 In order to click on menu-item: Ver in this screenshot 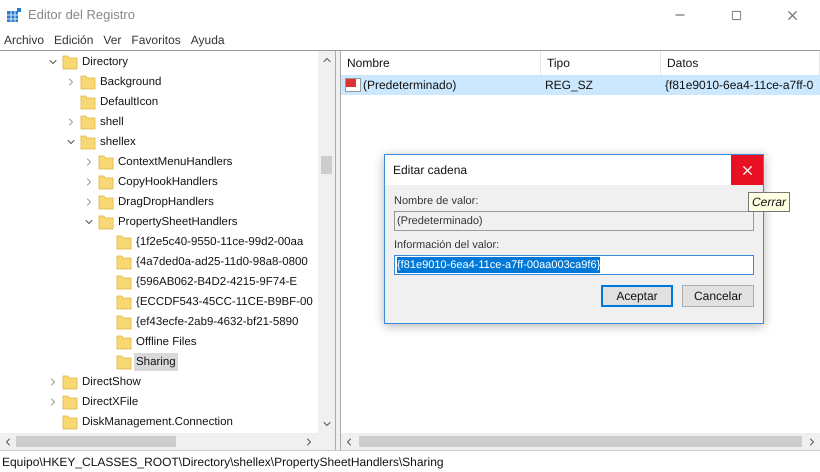, I will do `click(112, 40)`.